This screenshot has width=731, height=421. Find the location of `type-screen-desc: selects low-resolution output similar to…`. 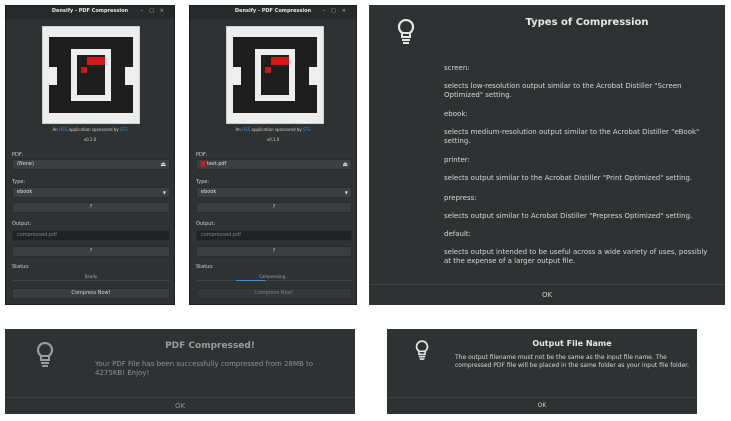

type-screen-desc: selects low-resolution output similar to… is located at coordinates (563, 90).